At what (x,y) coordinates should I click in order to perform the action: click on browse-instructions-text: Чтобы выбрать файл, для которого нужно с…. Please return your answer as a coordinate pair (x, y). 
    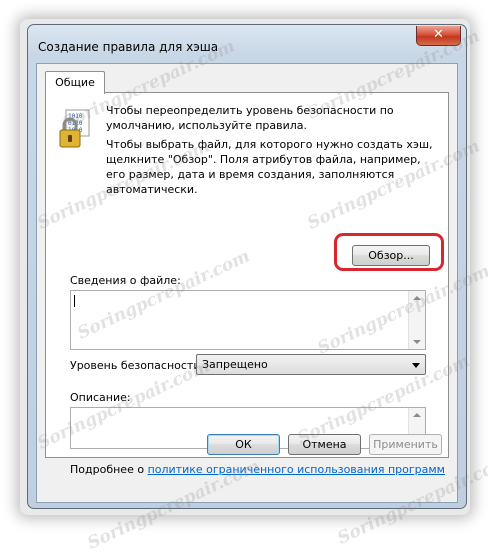
    Looking at the image, I should click on (269, 167).